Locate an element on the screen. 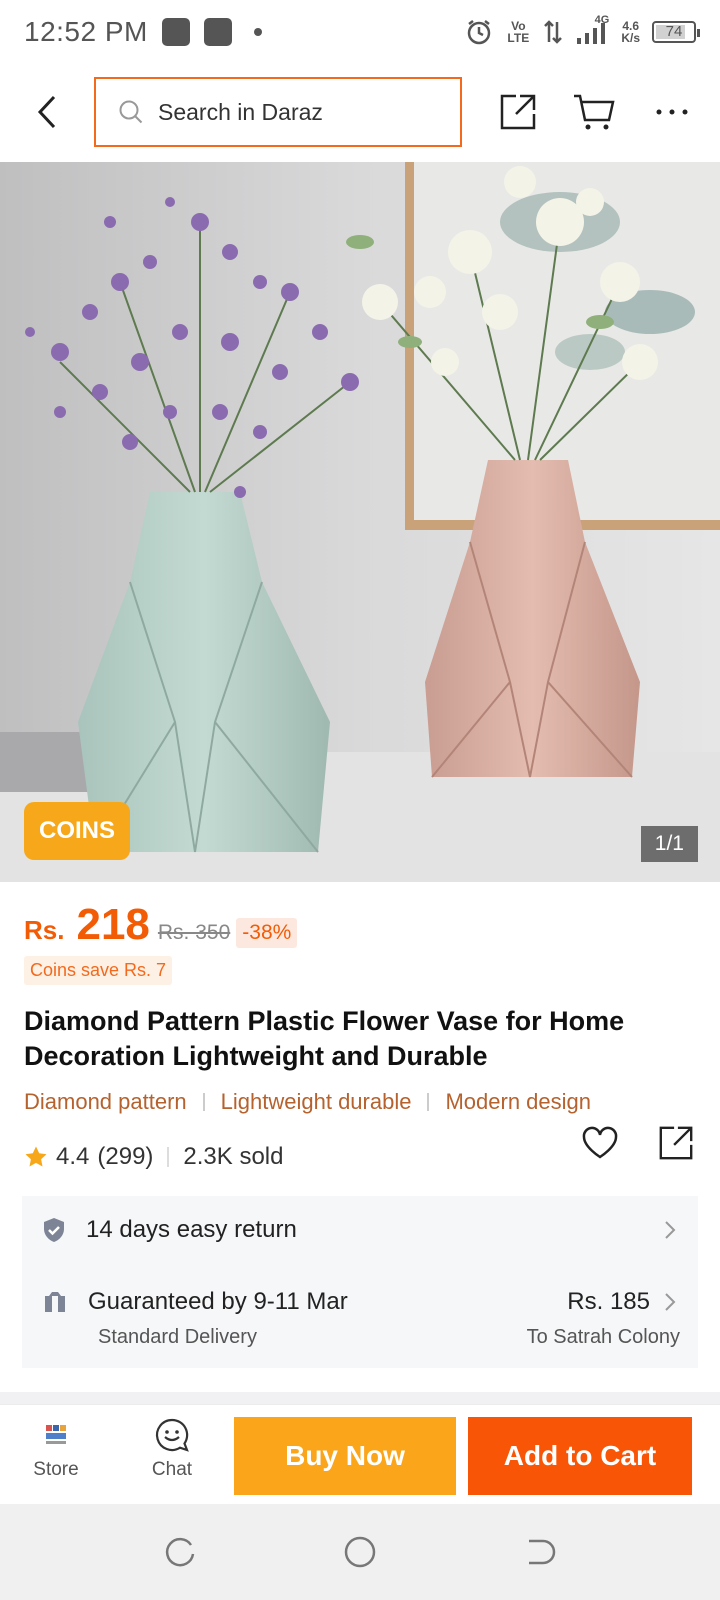  back-nav-icon is located at coordinates (542, 1552).